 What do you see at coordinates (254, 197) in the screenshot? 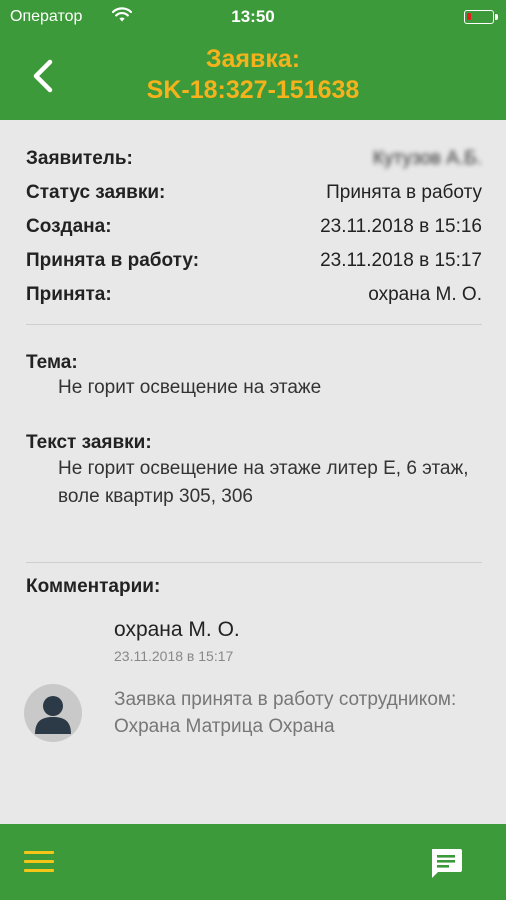
I see `status-row: Статус заявки: Принята в работу` at bounding box center [254, 197].